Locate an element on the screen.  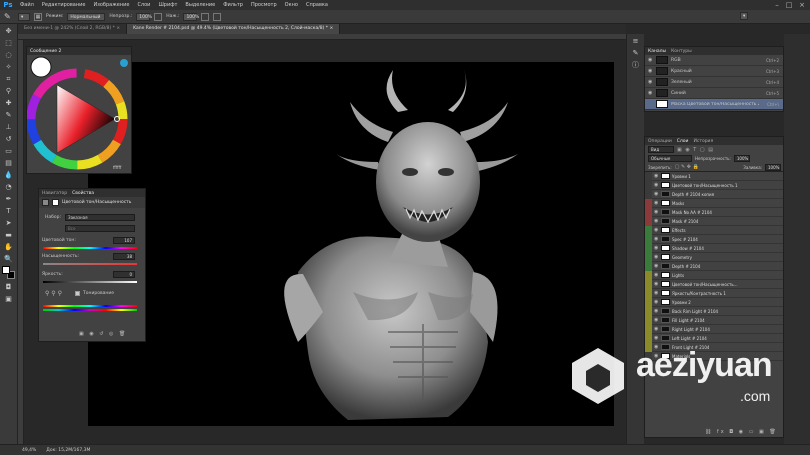
airbrush-icon is located at coordinates (205, 16).